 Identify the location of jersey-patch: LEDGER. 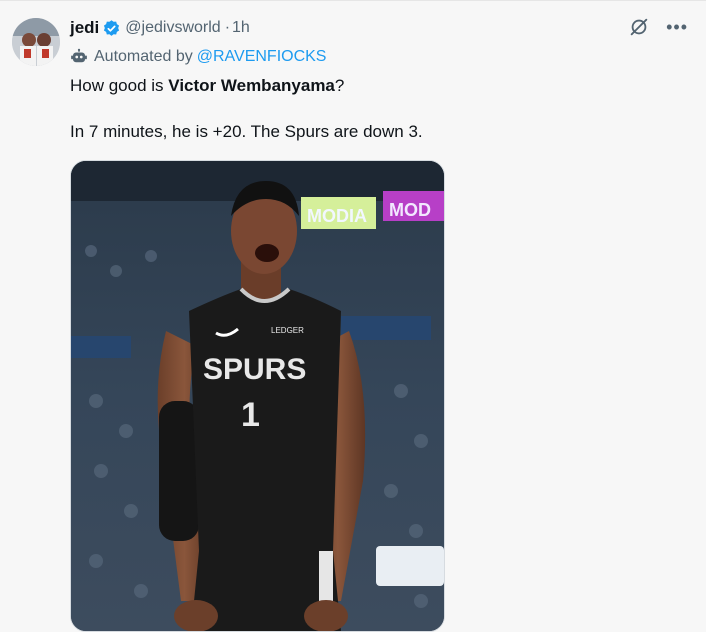
(287, 330).